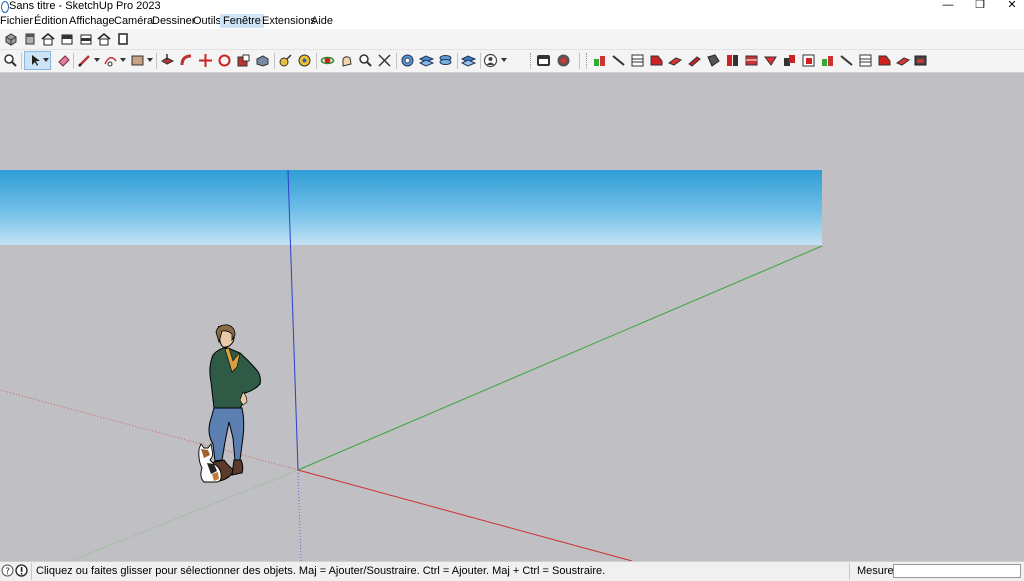  I want to click on section-cuts-icon, so click(426, 60).